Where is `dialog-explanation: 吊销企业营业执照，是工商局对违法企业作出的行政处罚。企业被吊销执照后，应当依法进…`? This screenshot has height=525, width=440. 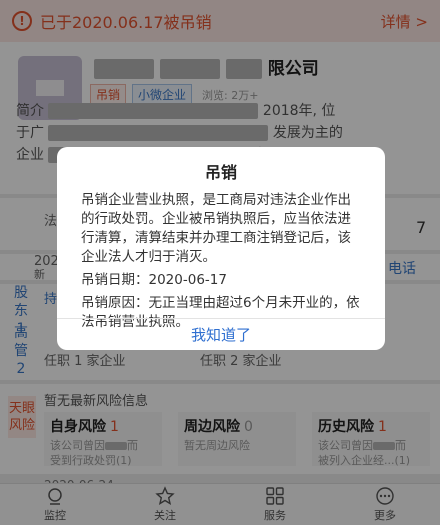
dialog-explanation: 吊销企业营业执照，是工商局对违法企业作出的行政处罚。企业被吊销执照后，应当依法进… is located at coordinates (216, 228).